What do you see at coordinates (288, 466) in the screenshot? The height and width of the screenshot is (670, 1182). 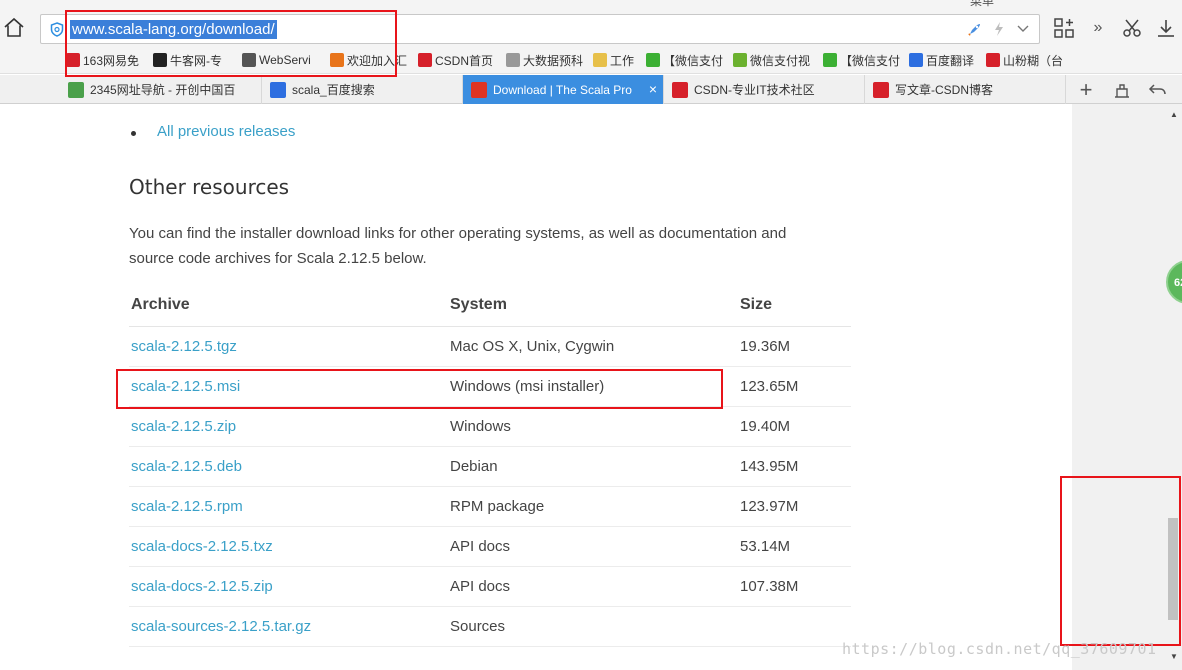 I see `archive-download-link: scala-2.12.5.deb` at bounding box center [288, 466].